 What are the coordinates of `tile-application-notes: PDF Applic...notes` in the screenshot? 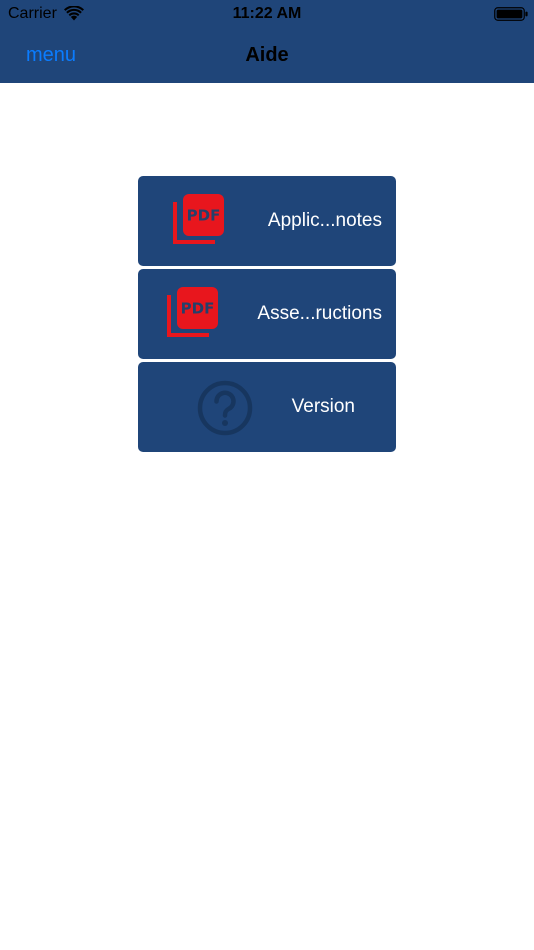 It's located at (267, 221).